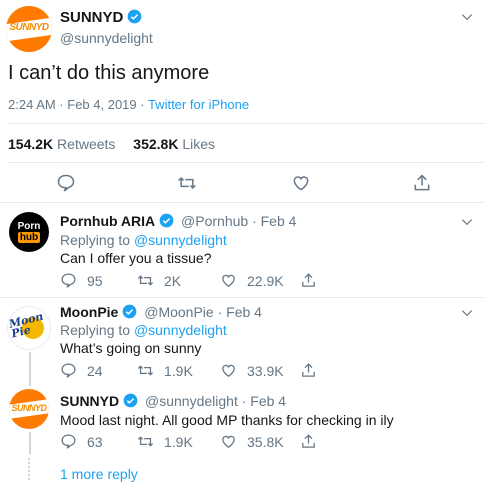 Image resolution: width=485 pixels, height=486 pixels. What do you see at coordinates (136, 258) in the screenshot?
I see `reply-text: Can I offer you a tissue?` at bounding box center [136, 258].